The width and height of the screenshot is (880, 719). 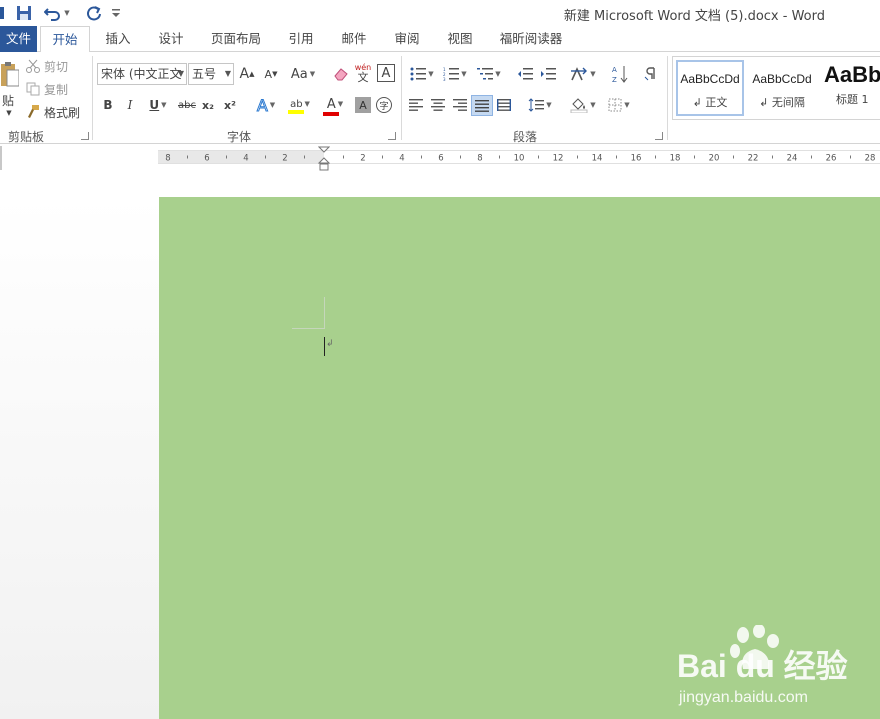 I want to click on ribbon-tabs: 文件 开始 插入 设计 页面布局 引用 邮件 审阅 视图 福昕阅读器, so click(x=440, y=39).